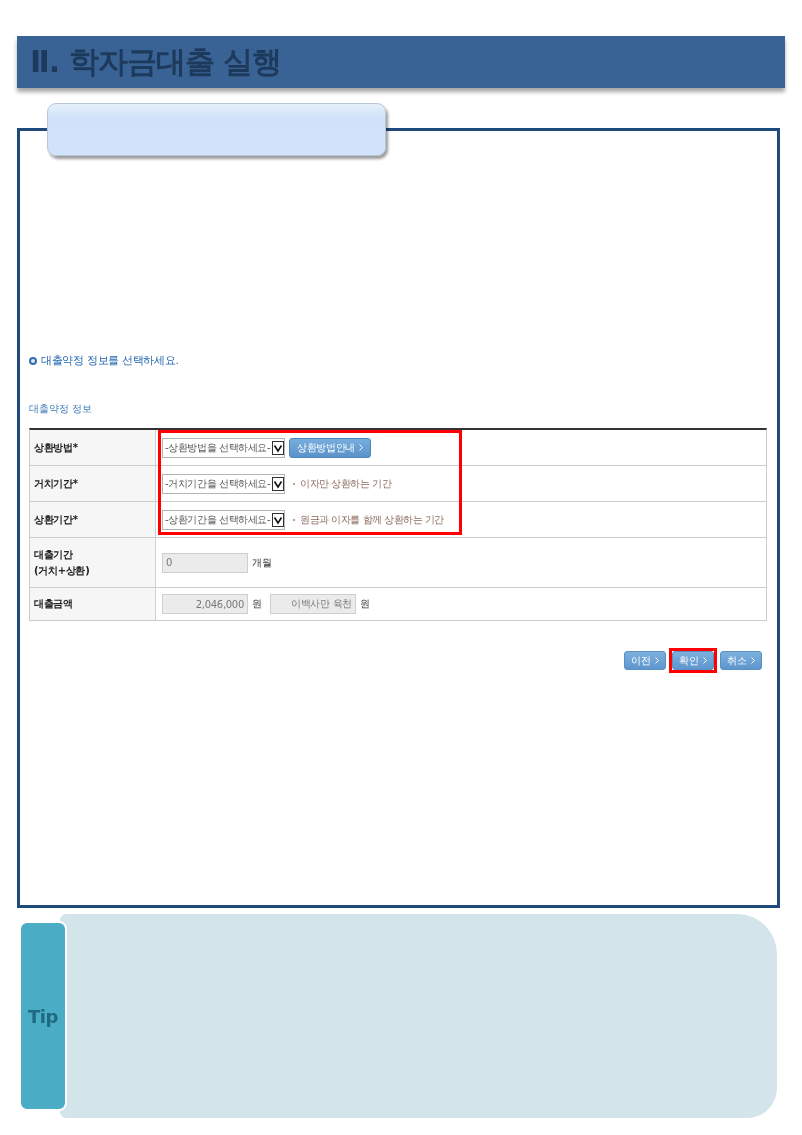 This screenshot has width=802, height=1135. Describe the element at coordinates (693, 660) in the screenshot. I see `nav-button: 확인` at that location.